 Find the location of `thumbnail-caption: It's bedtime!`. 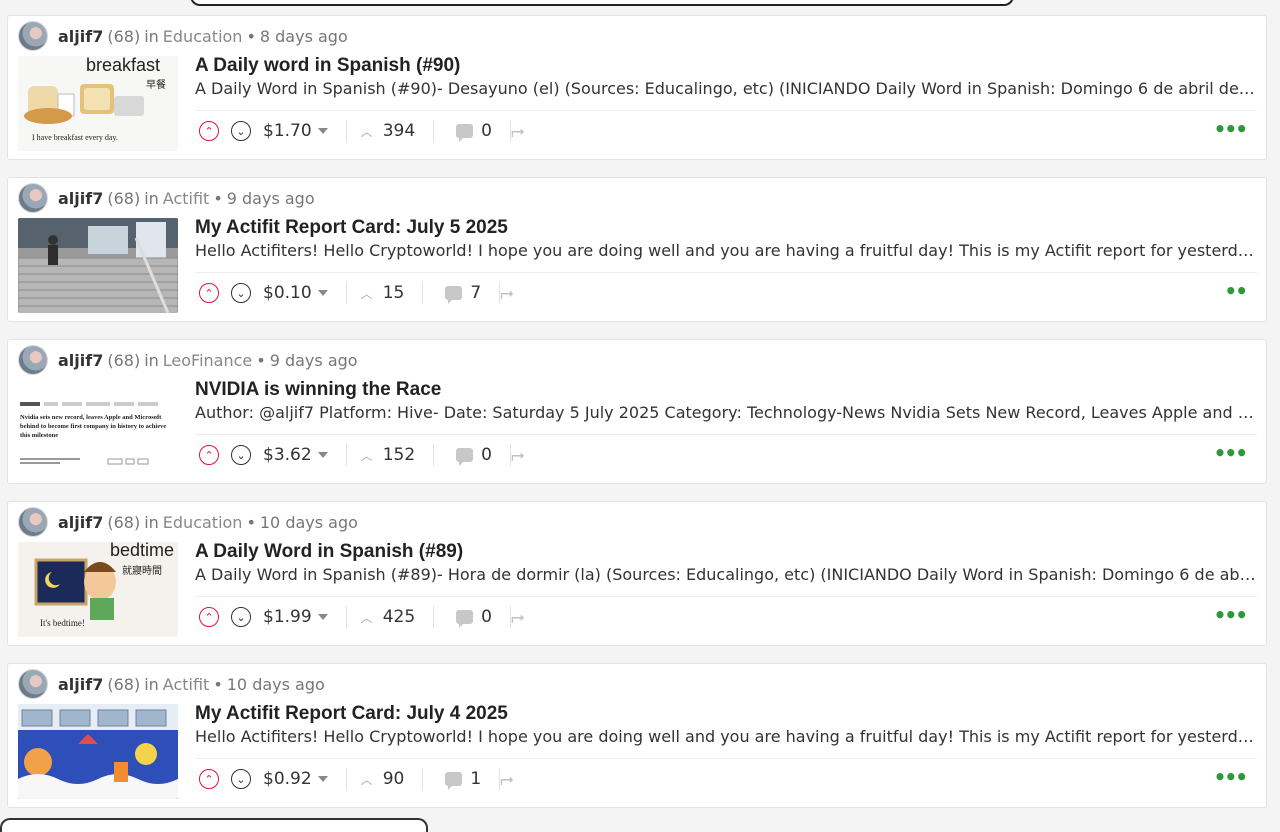

thumbnail-caption: It's bedtime! is located at coordinates (62, 623).